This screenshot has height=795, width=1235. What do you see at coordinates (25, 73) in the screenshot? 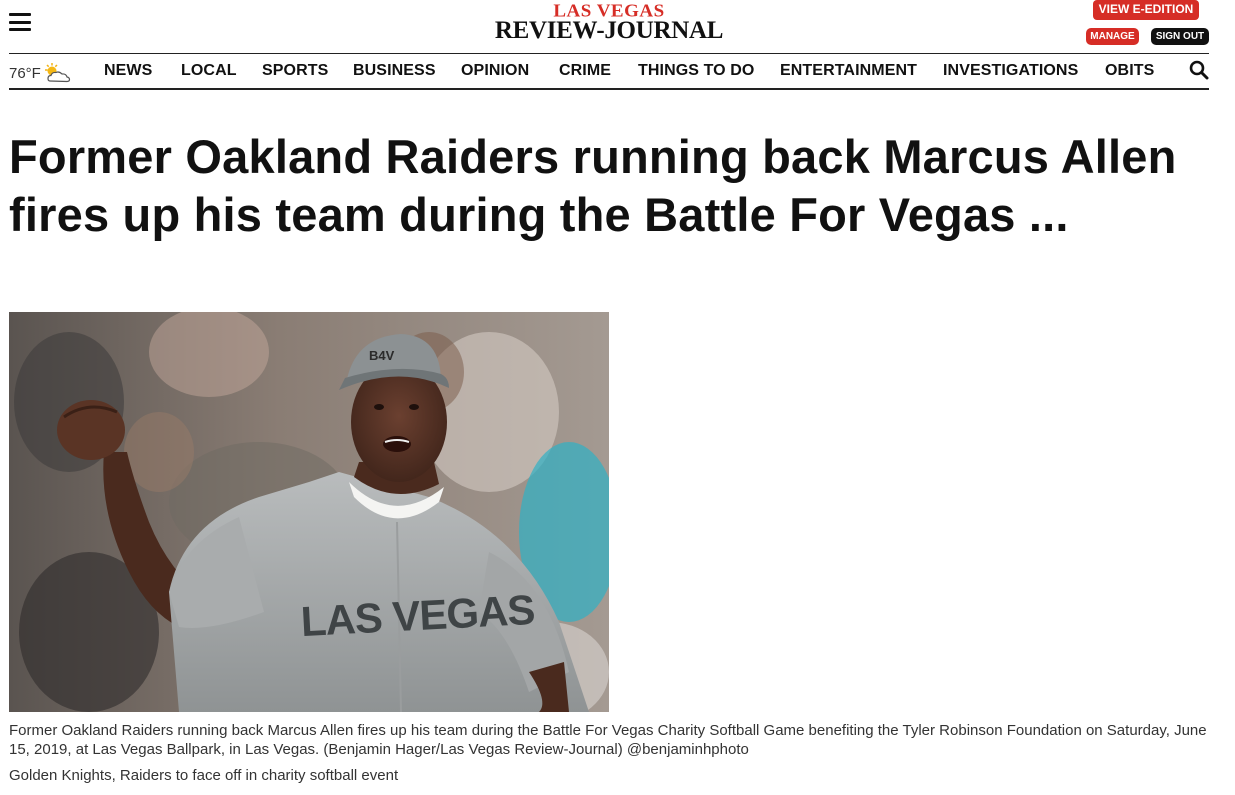
I see `weather-temperature: 76°F` at bounding box center [25, 73].